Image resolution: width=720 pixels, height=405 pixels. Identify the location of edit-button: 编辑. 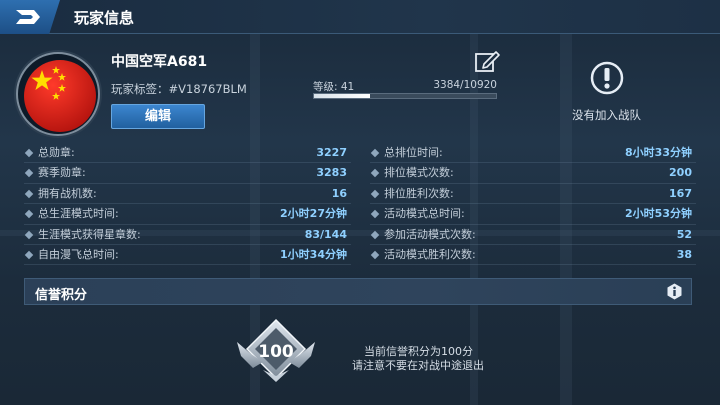
(158, 116).